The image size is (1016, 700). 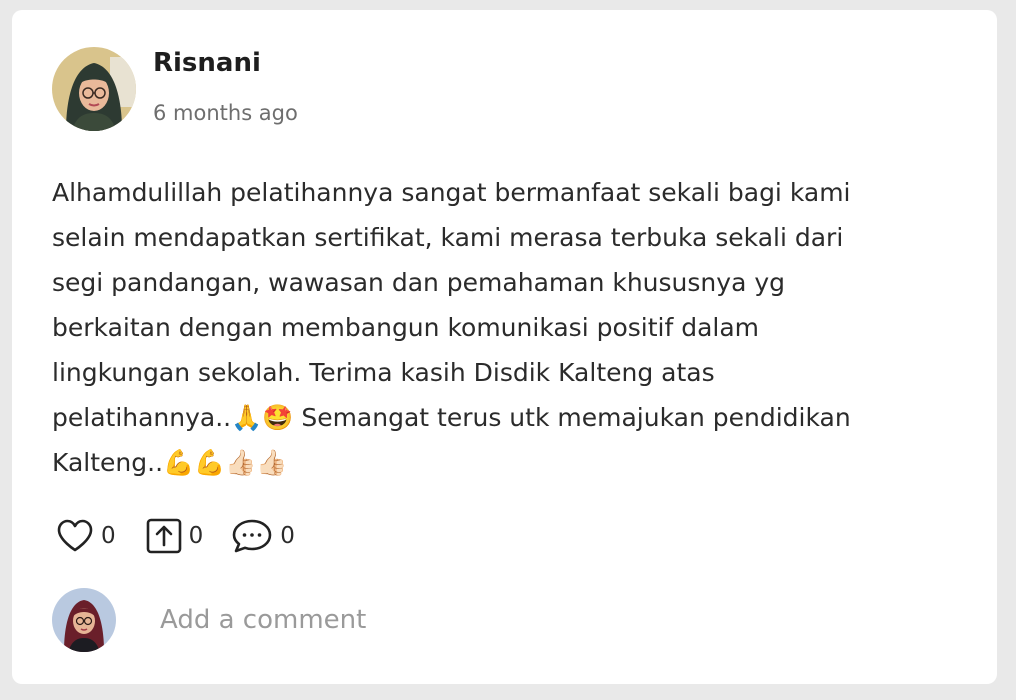 I want to click on comment-input, so click(x=507, y=620).